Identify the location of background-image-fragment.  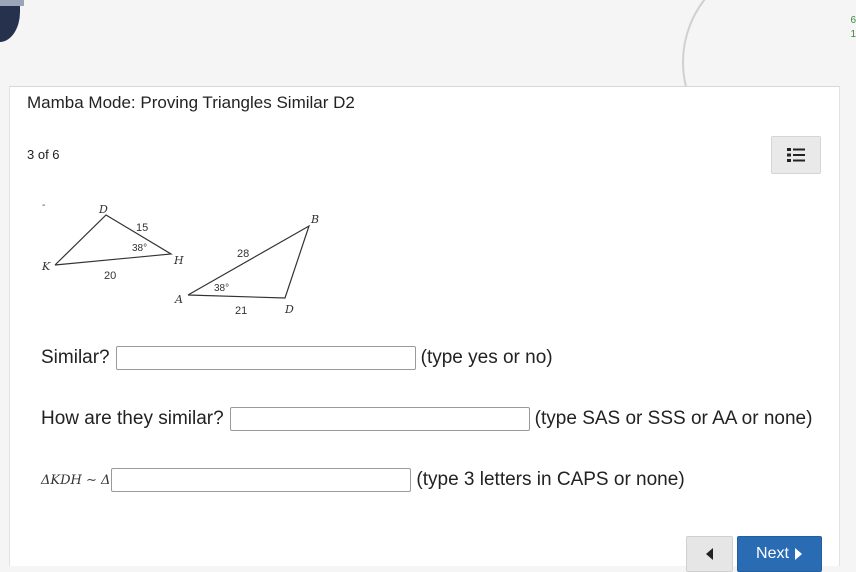
(10, 21).